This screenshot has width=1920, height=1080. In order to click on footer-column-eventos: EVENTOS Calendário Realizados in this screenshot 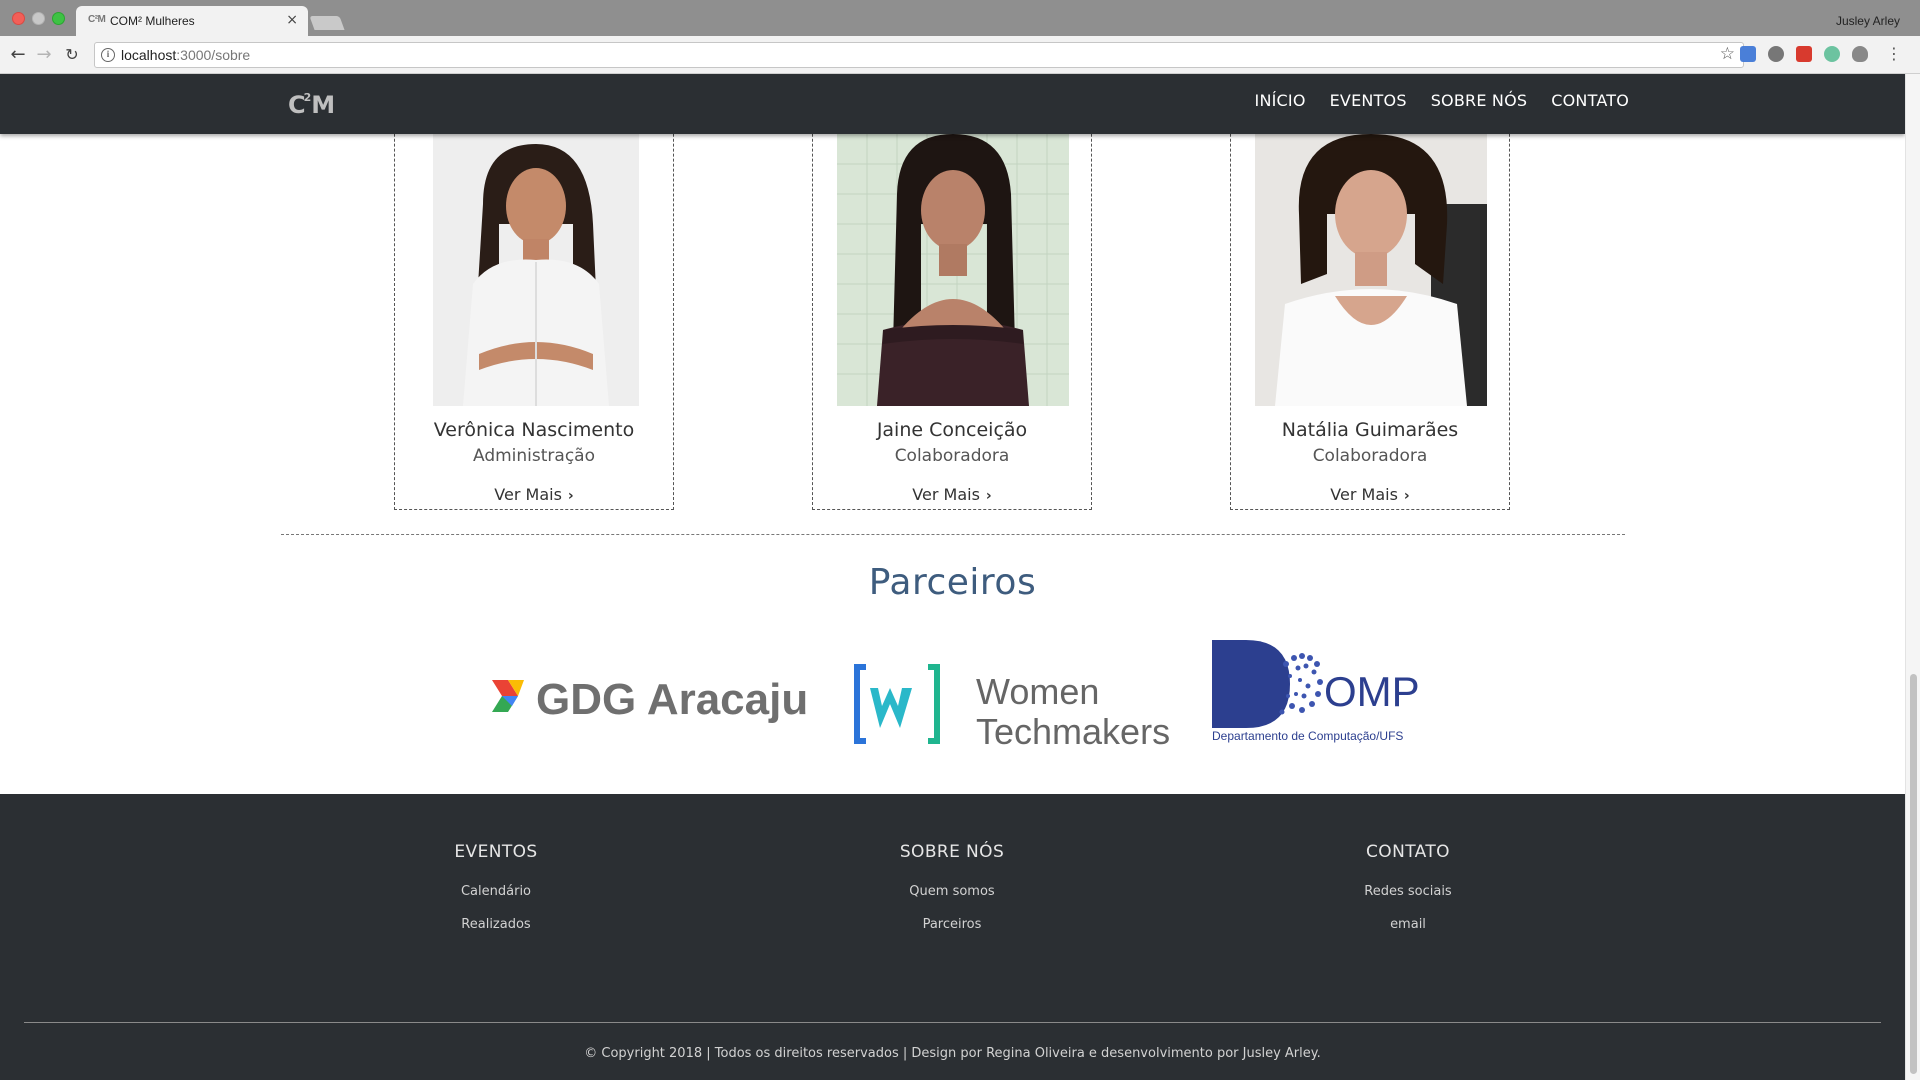, I will do `click(496, 887)`.